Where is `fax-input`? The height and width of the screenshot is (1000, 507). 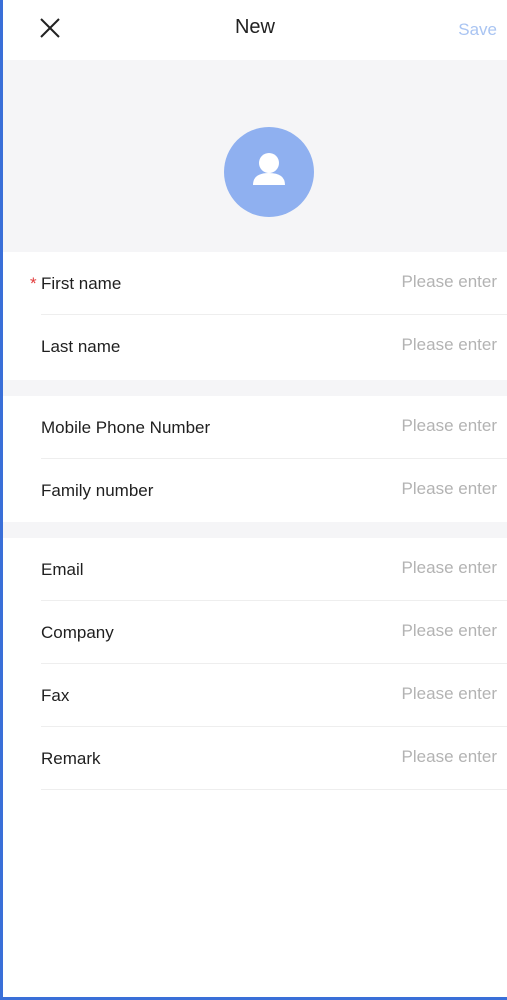
fax-input is located at coordinates (397, 694).